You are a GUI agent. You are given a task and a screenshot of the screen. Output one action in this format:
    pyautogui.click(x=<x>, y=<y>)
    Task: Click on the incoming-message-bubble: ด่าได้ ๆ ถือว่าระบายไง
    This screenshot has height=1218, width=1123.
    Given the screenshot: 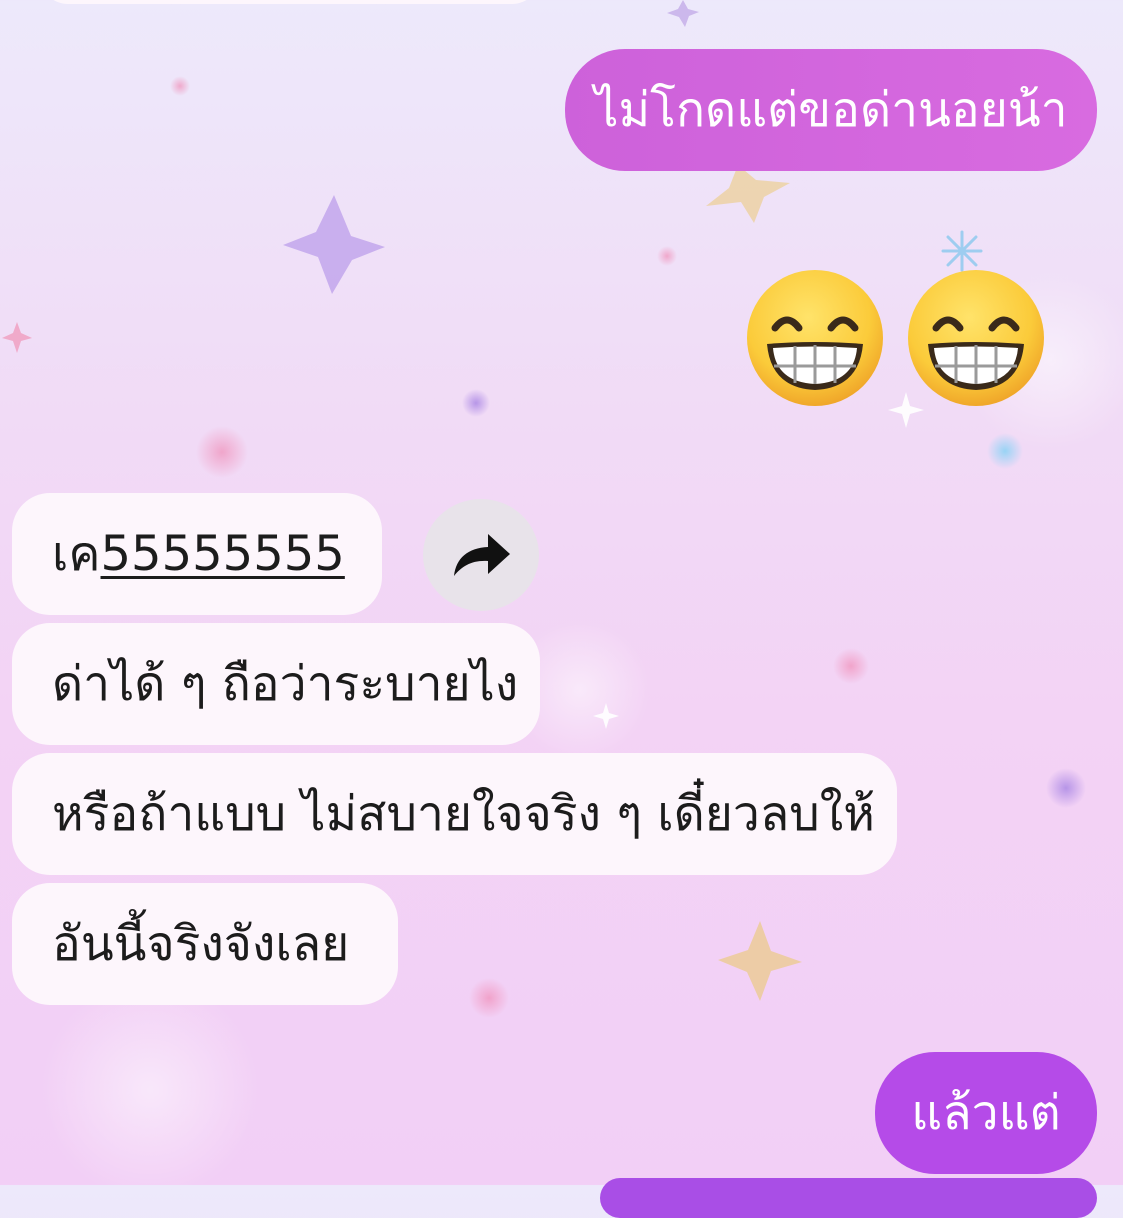 What is the action you would take?
    pyautogui.click(x=276, y=684)
    